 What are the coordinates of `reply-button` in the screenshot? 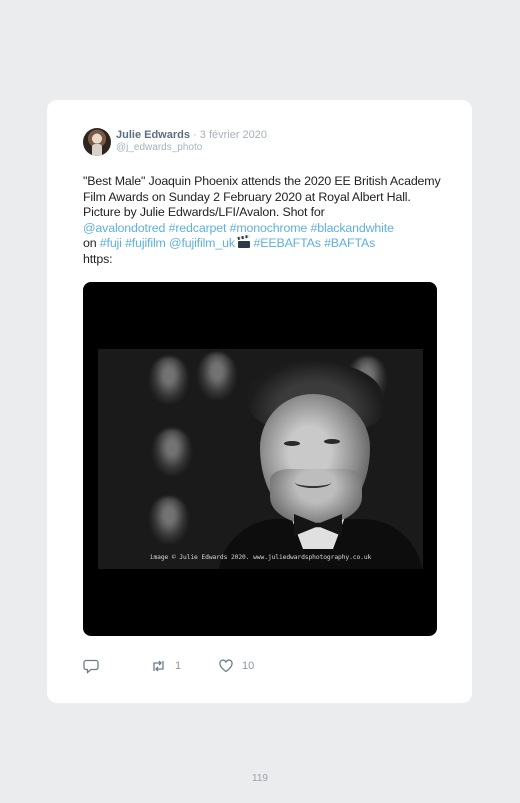 It's located at (91, 666).